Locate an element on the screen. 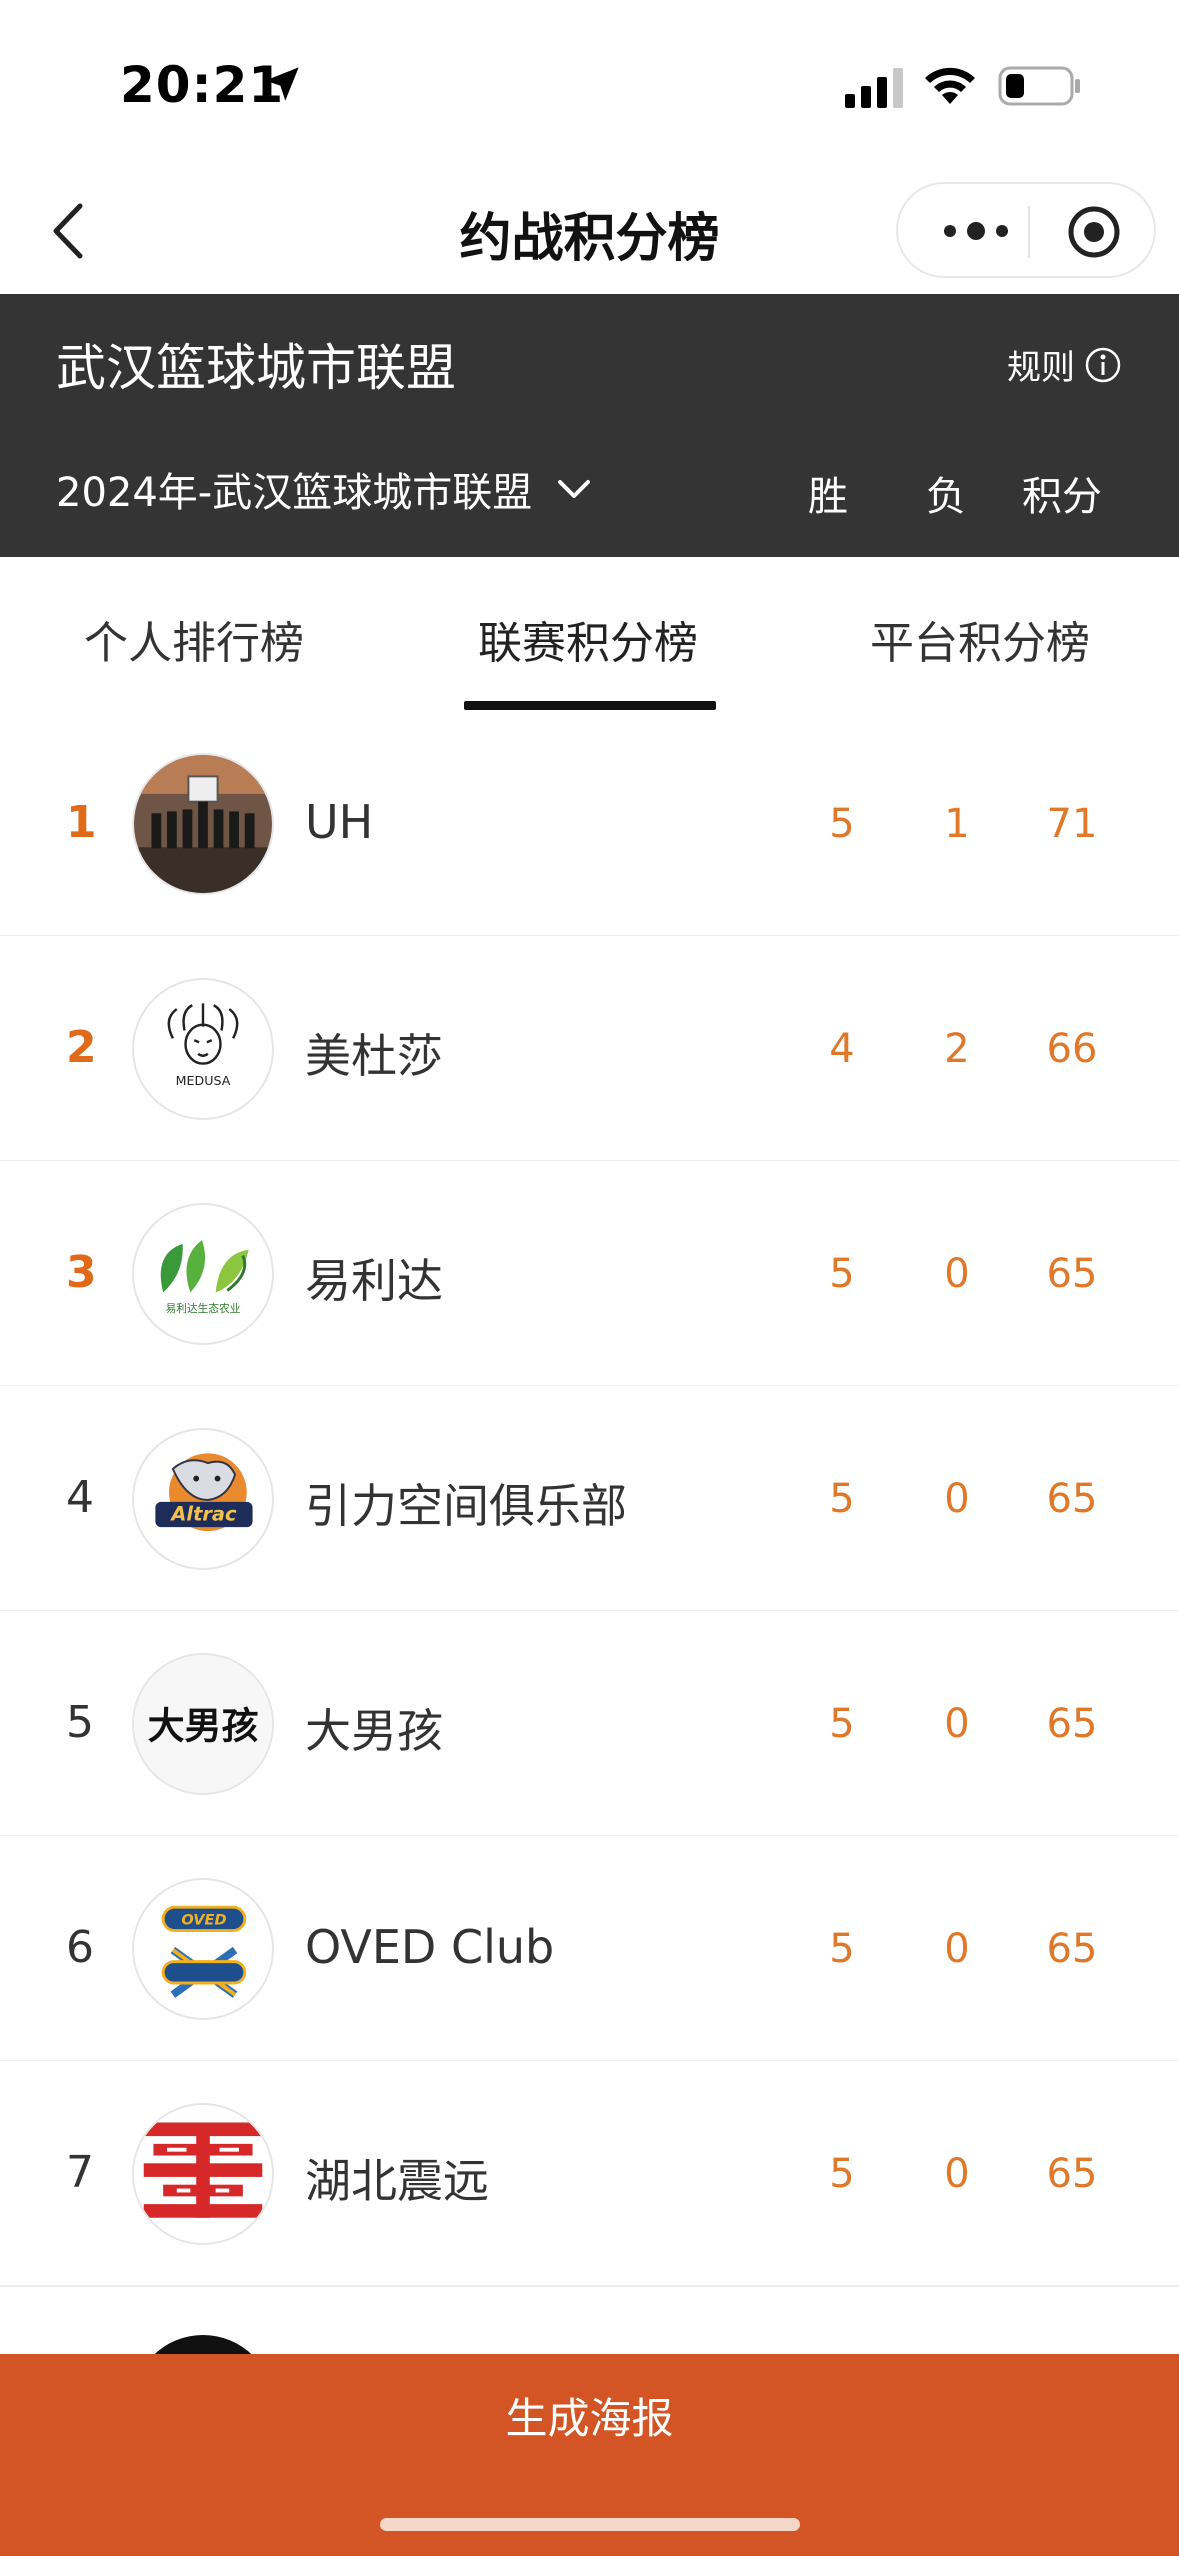 The height and width of the screenshot is (2556, 1179). league-name: 武汉篮球城市联盟 is located at coordinates (256, 368).